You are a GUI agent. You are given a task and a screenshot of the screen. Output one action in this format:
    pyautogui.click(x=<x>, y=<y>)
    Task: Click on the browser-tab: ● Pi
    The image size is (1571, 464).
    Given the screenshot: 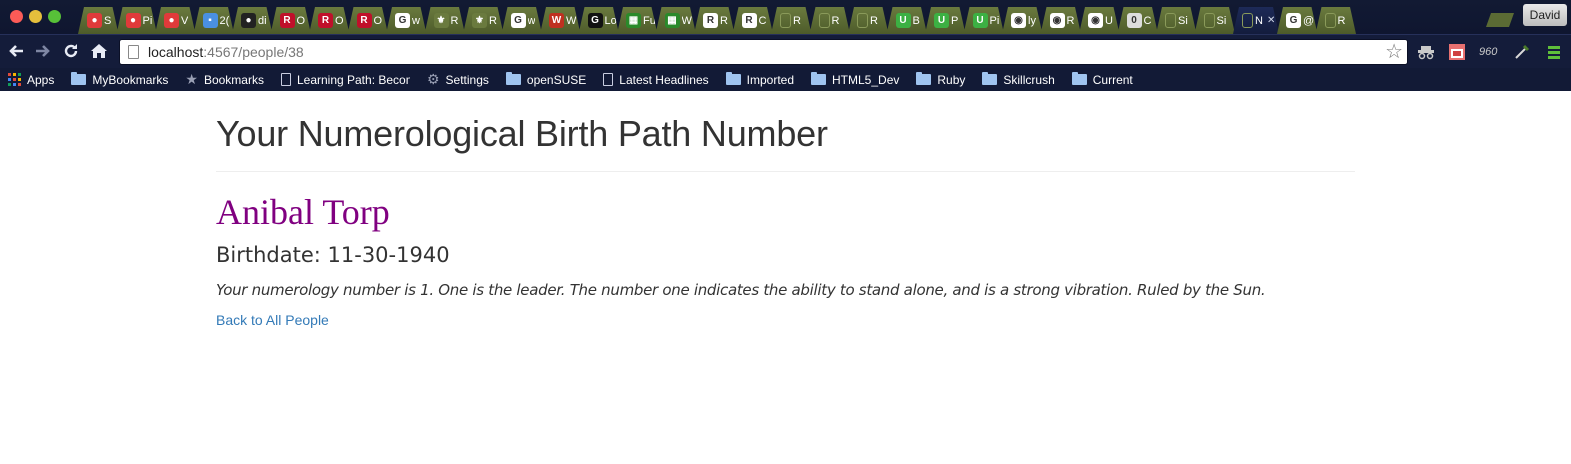 What is the action you would take?
    pyautogui.click(x=137, y=20)
    